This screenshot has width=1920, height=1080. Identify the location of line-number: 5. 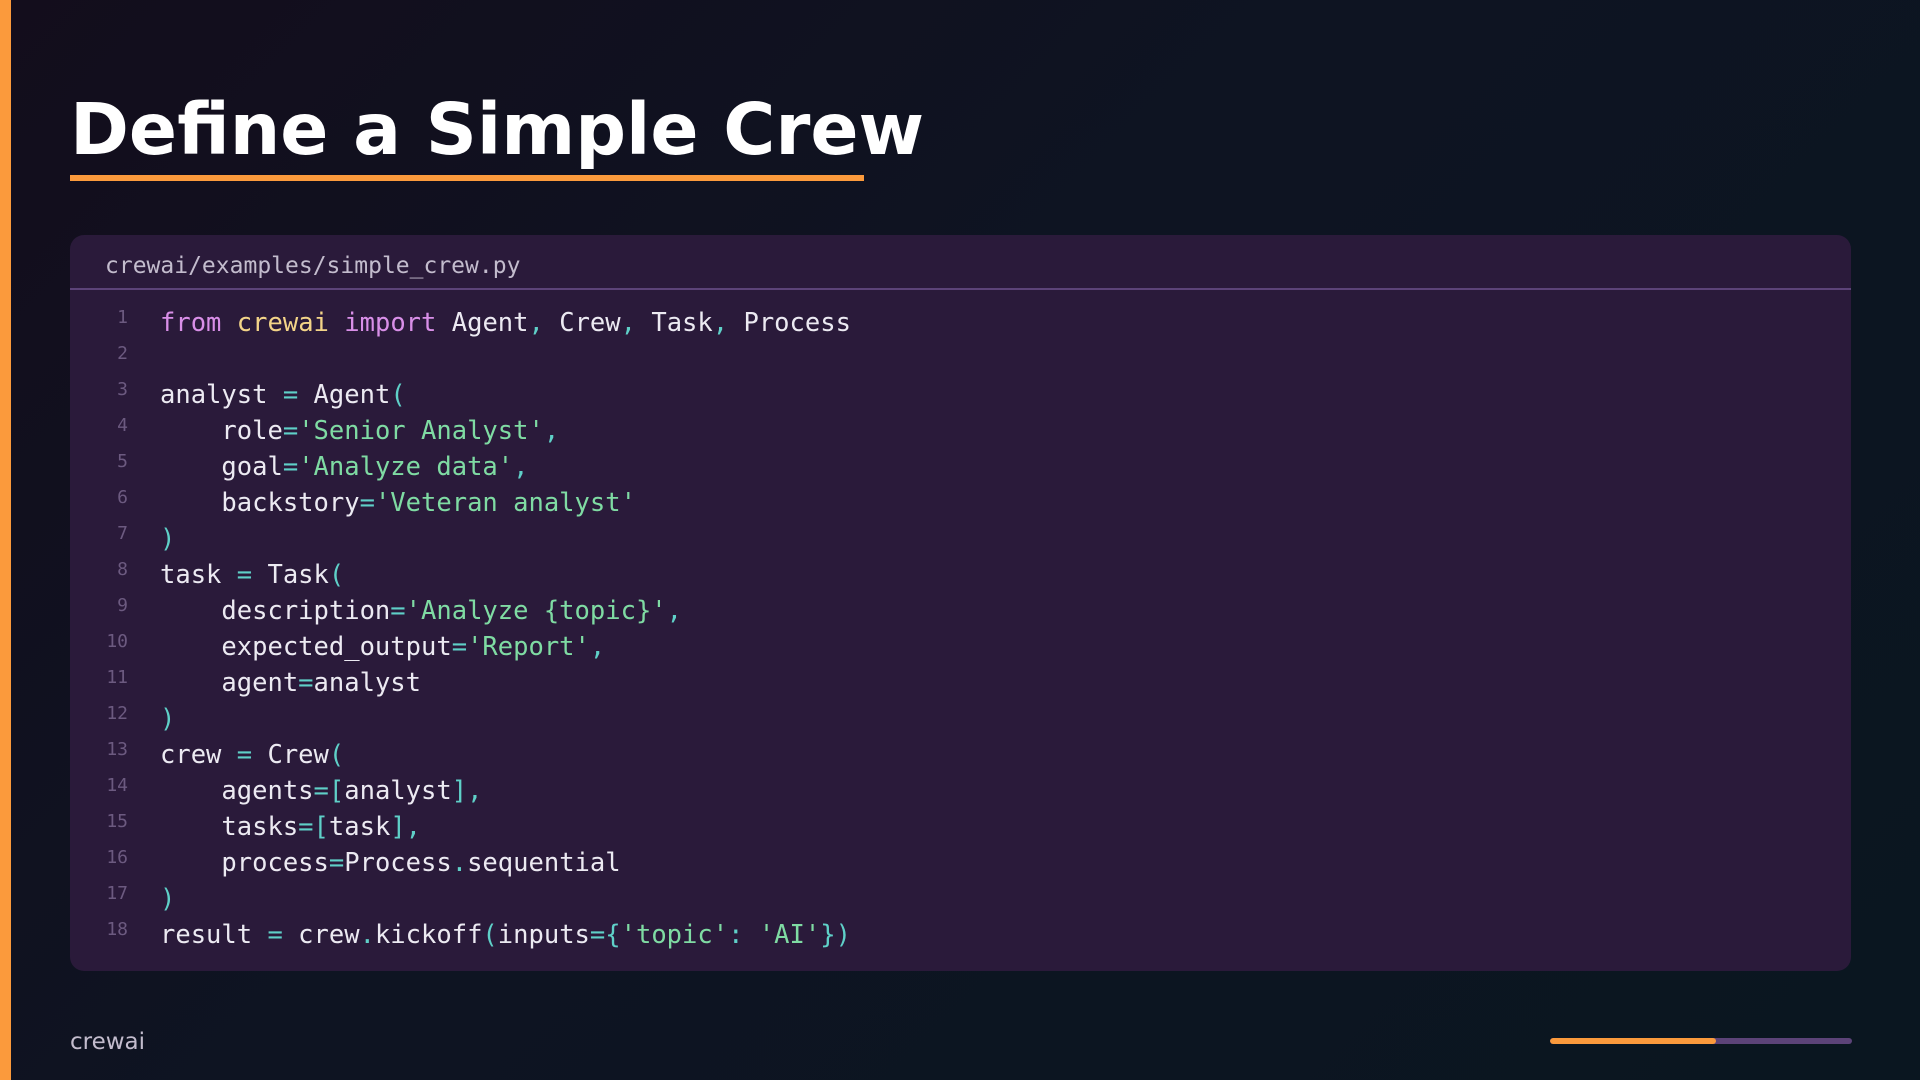
(122, 461).